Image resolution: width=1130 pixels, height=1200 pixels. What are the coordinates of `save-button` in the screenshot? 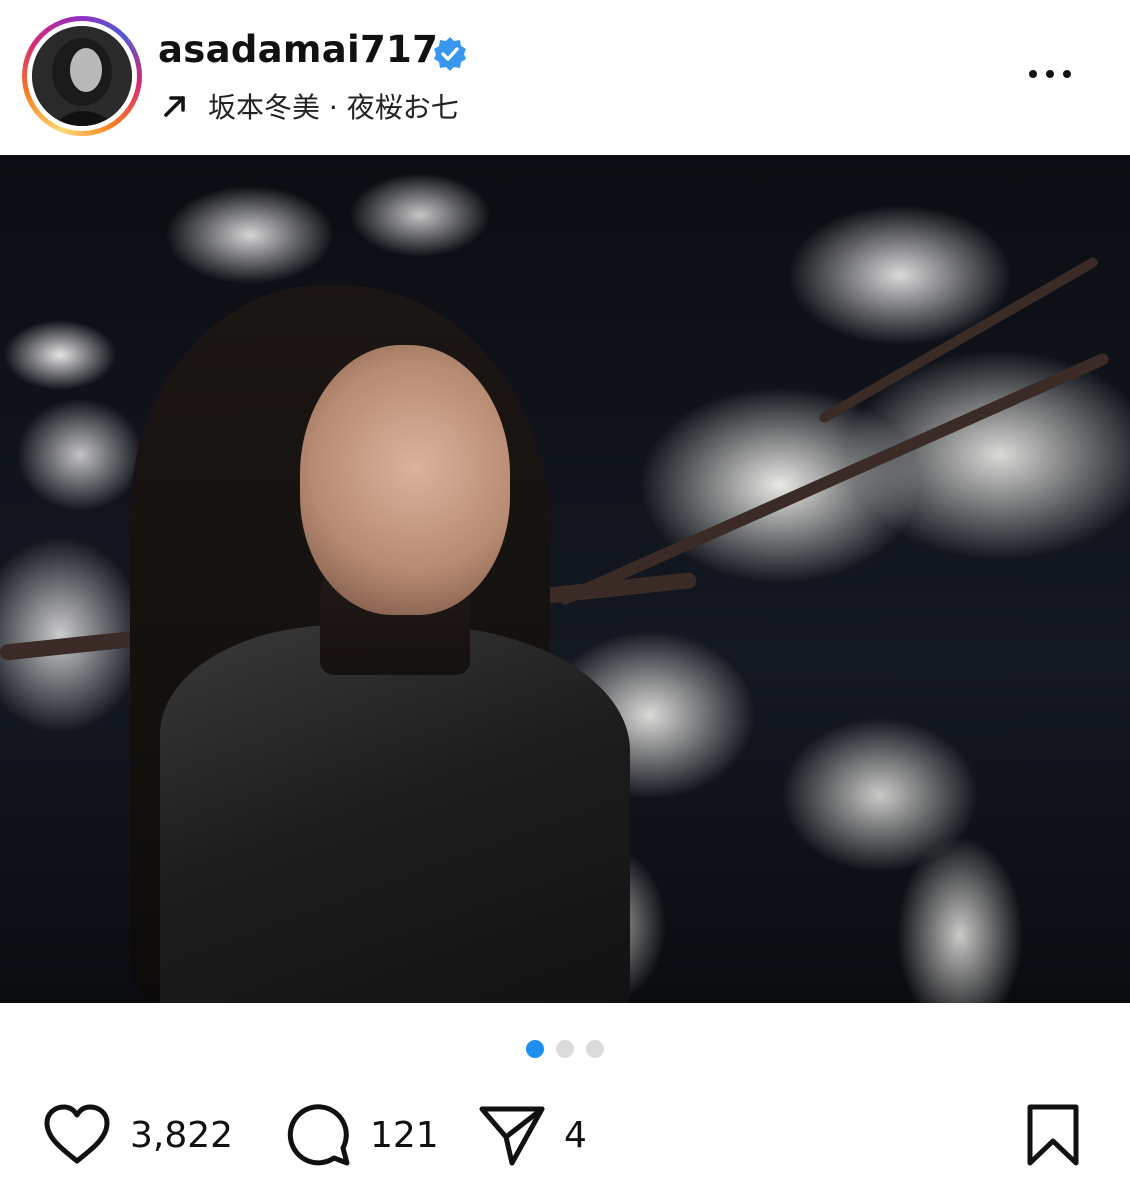 It's located at (1053, 1135).